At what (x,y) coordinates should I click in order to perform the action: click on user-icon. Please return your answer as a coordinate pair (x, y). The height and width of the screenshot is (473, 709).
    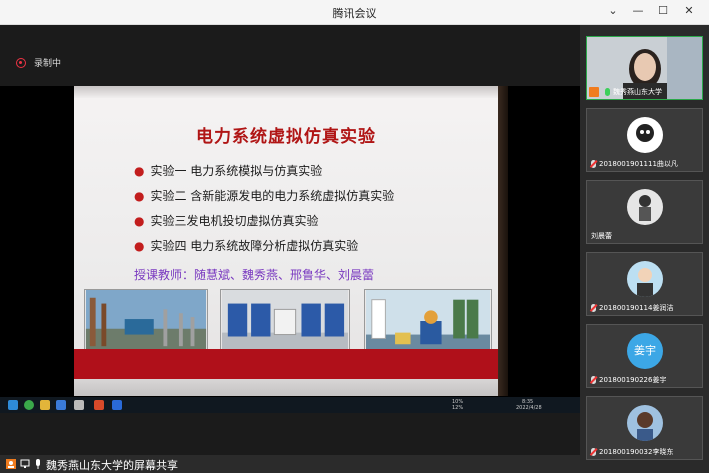
    Looking at the image, I should click on (11, 464).